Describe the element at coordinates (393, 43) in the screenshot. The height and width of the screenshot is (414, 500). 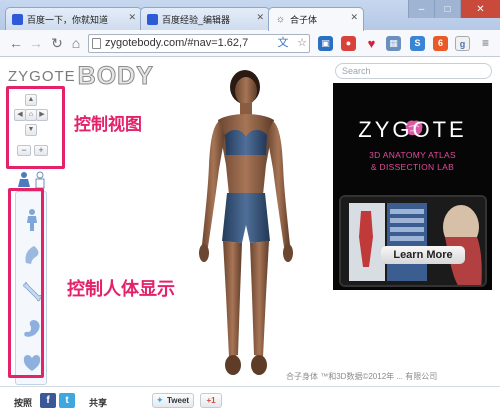
I see `grid-icon: ▦` at that location.